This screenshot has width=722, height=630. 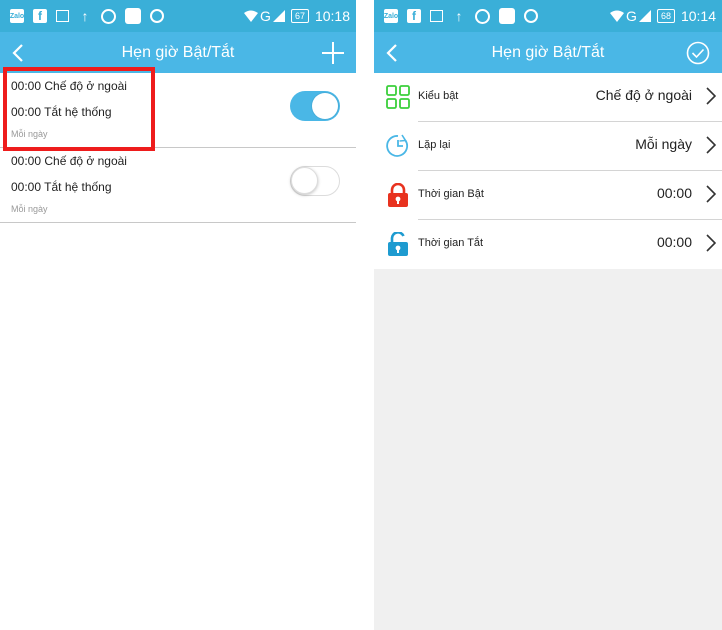 What do you see at coordinates (438, 96) in the screenshot?
I see `setting-label: Kiểu bật` at bounding box center [438, 96].